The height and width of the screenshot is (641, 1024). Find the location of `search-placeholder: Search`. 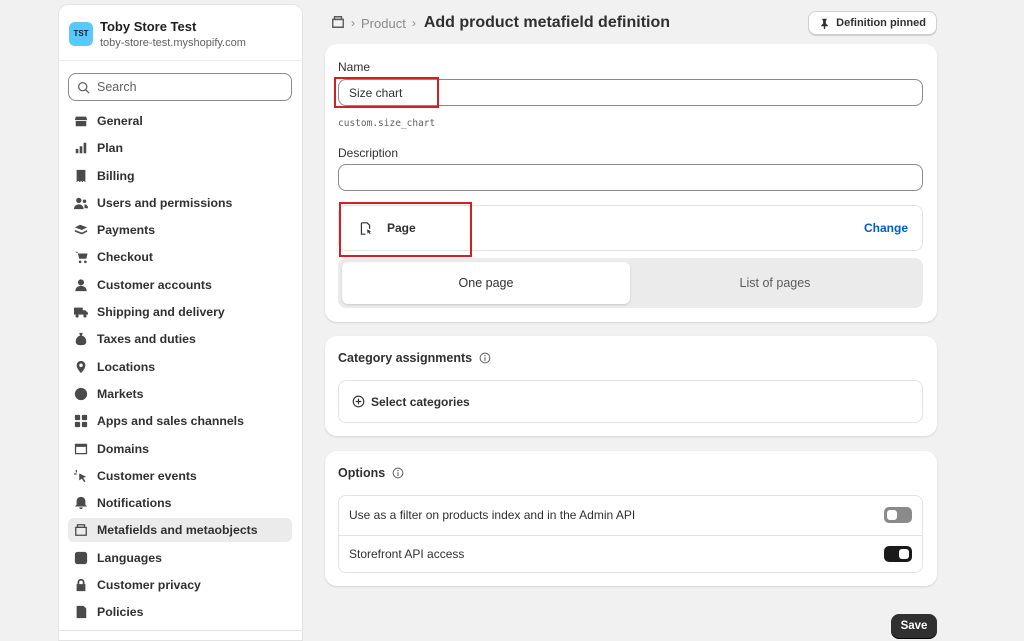

search-placeholder: Search is located at coordinates (117, 87).